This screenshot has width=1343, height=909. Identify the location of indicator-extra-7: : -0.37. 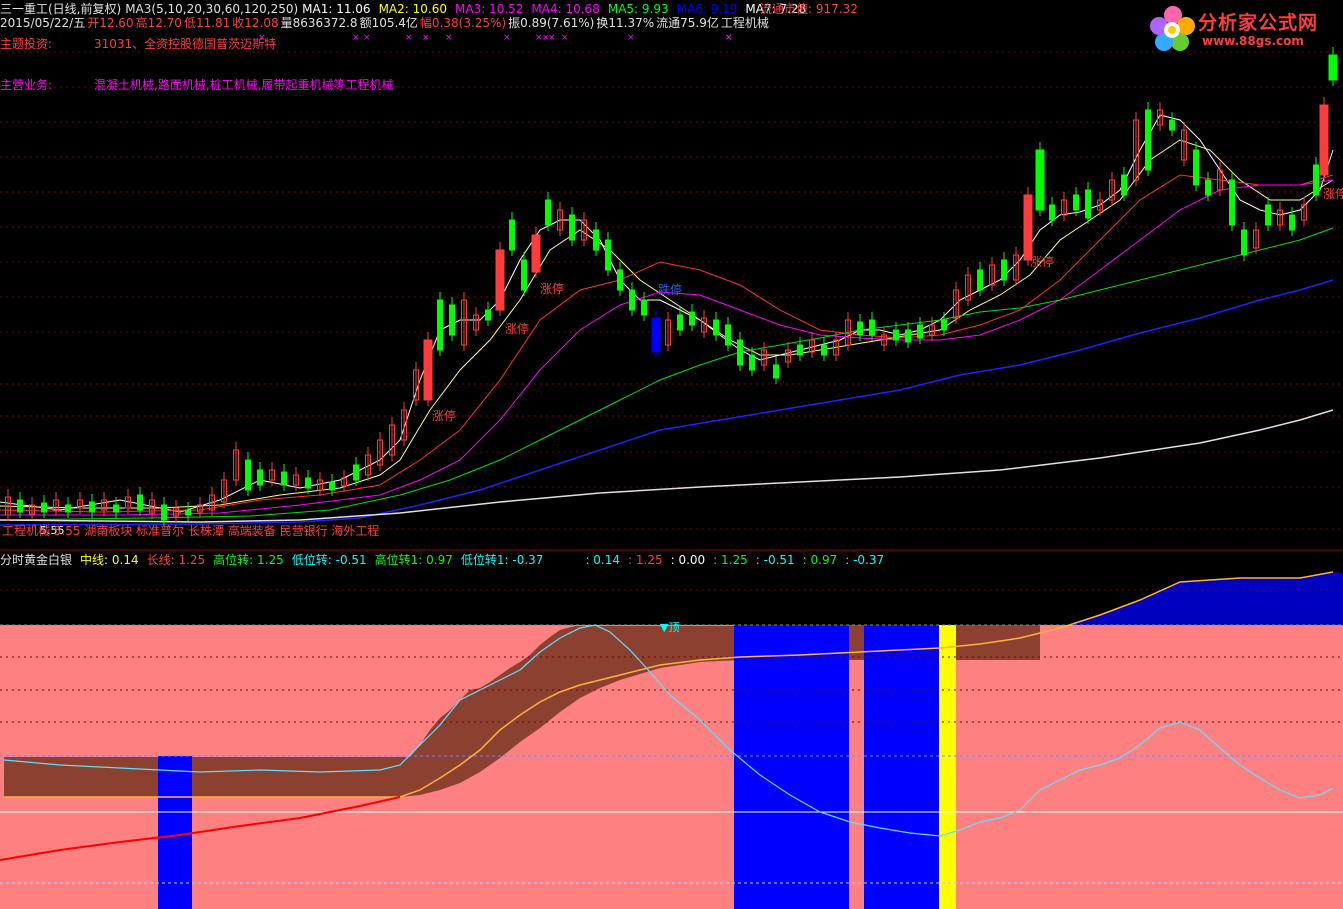
(865, 560).